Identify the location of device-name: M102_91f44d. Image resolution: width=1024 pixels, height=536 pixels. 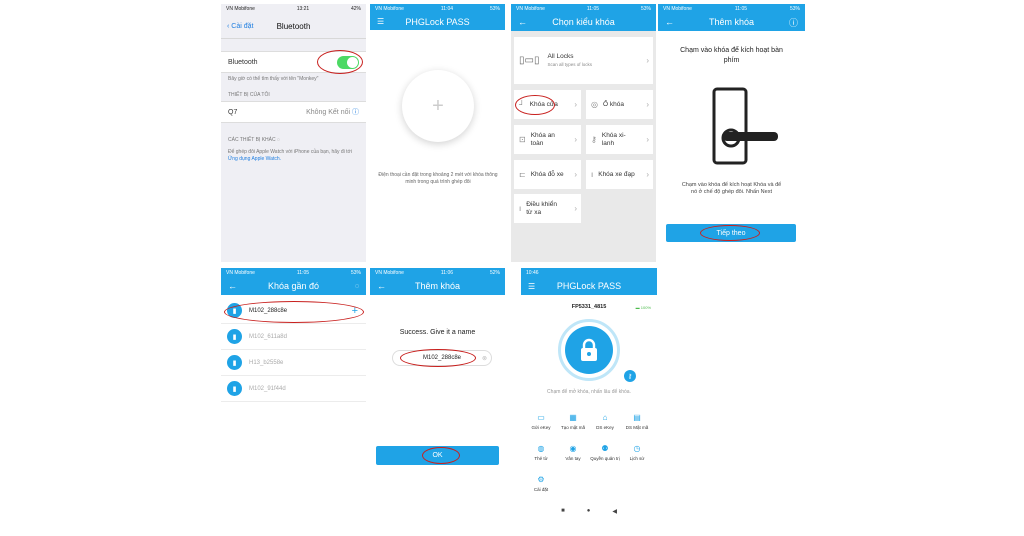
(267, 388).